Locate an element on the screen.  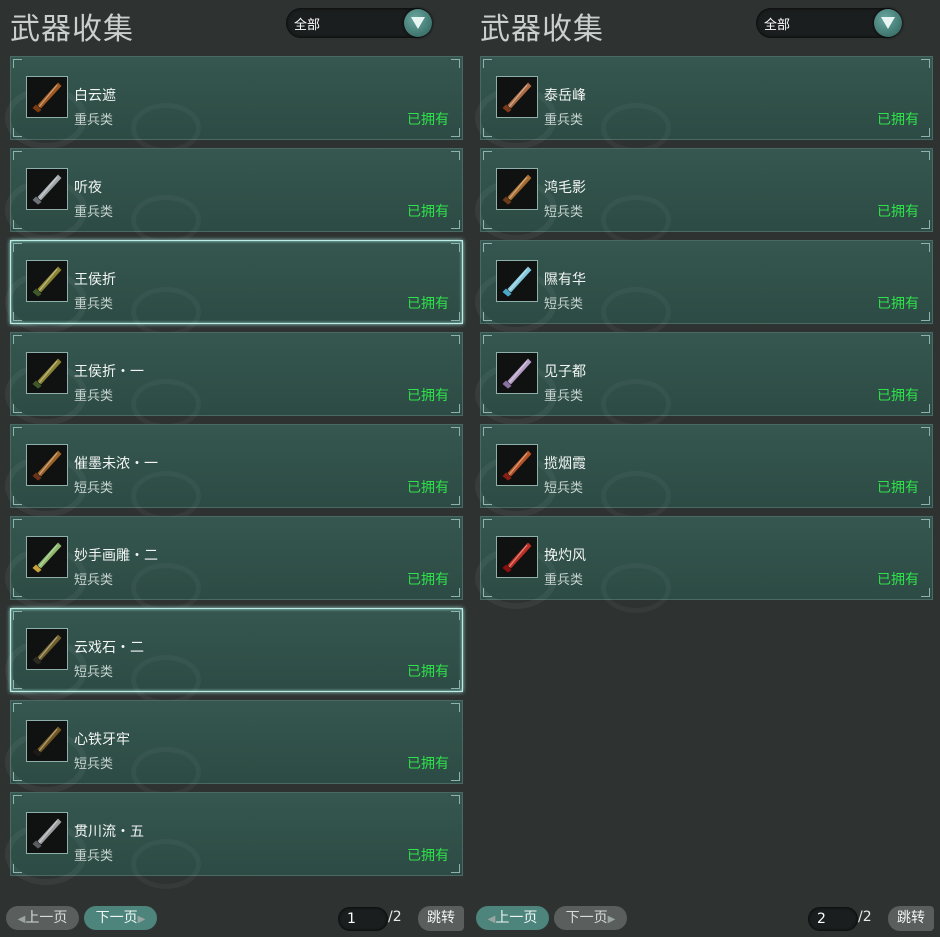
bronze-hammer-icon is located at coordinates (517, 97).